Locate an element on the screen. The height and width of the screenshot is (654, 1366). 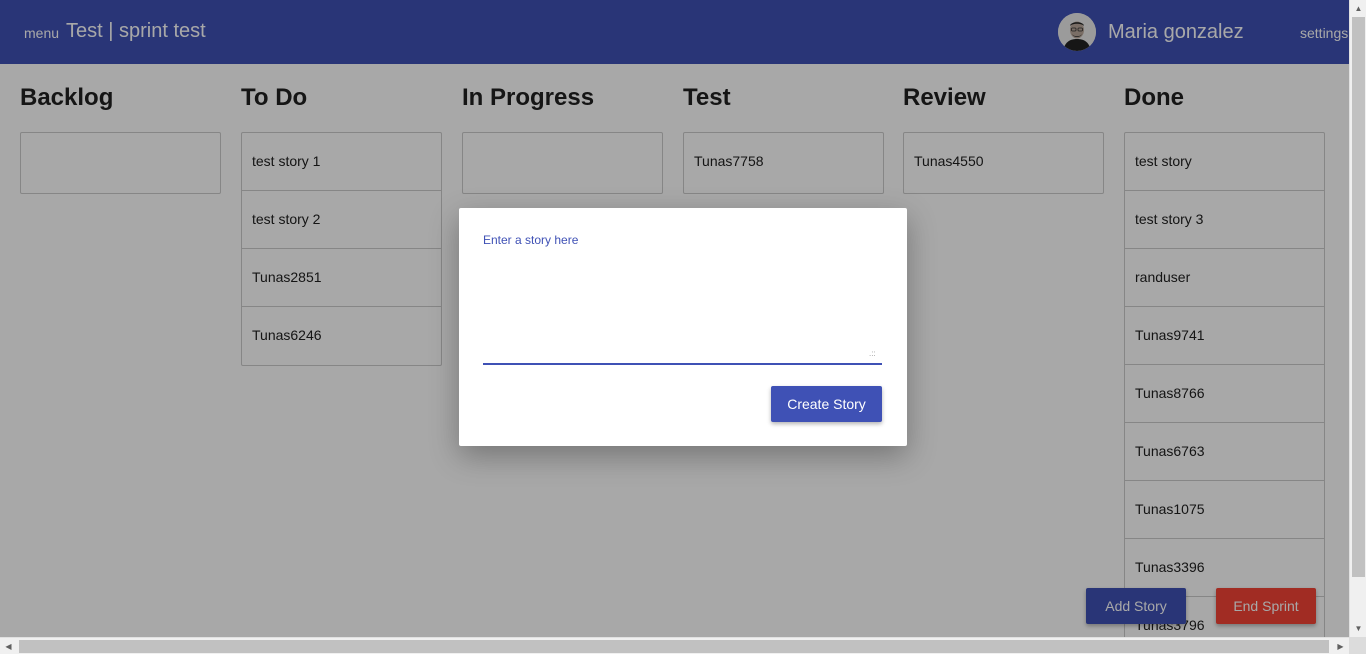
scrollbar-corner is located at coordinates (1357, 645).